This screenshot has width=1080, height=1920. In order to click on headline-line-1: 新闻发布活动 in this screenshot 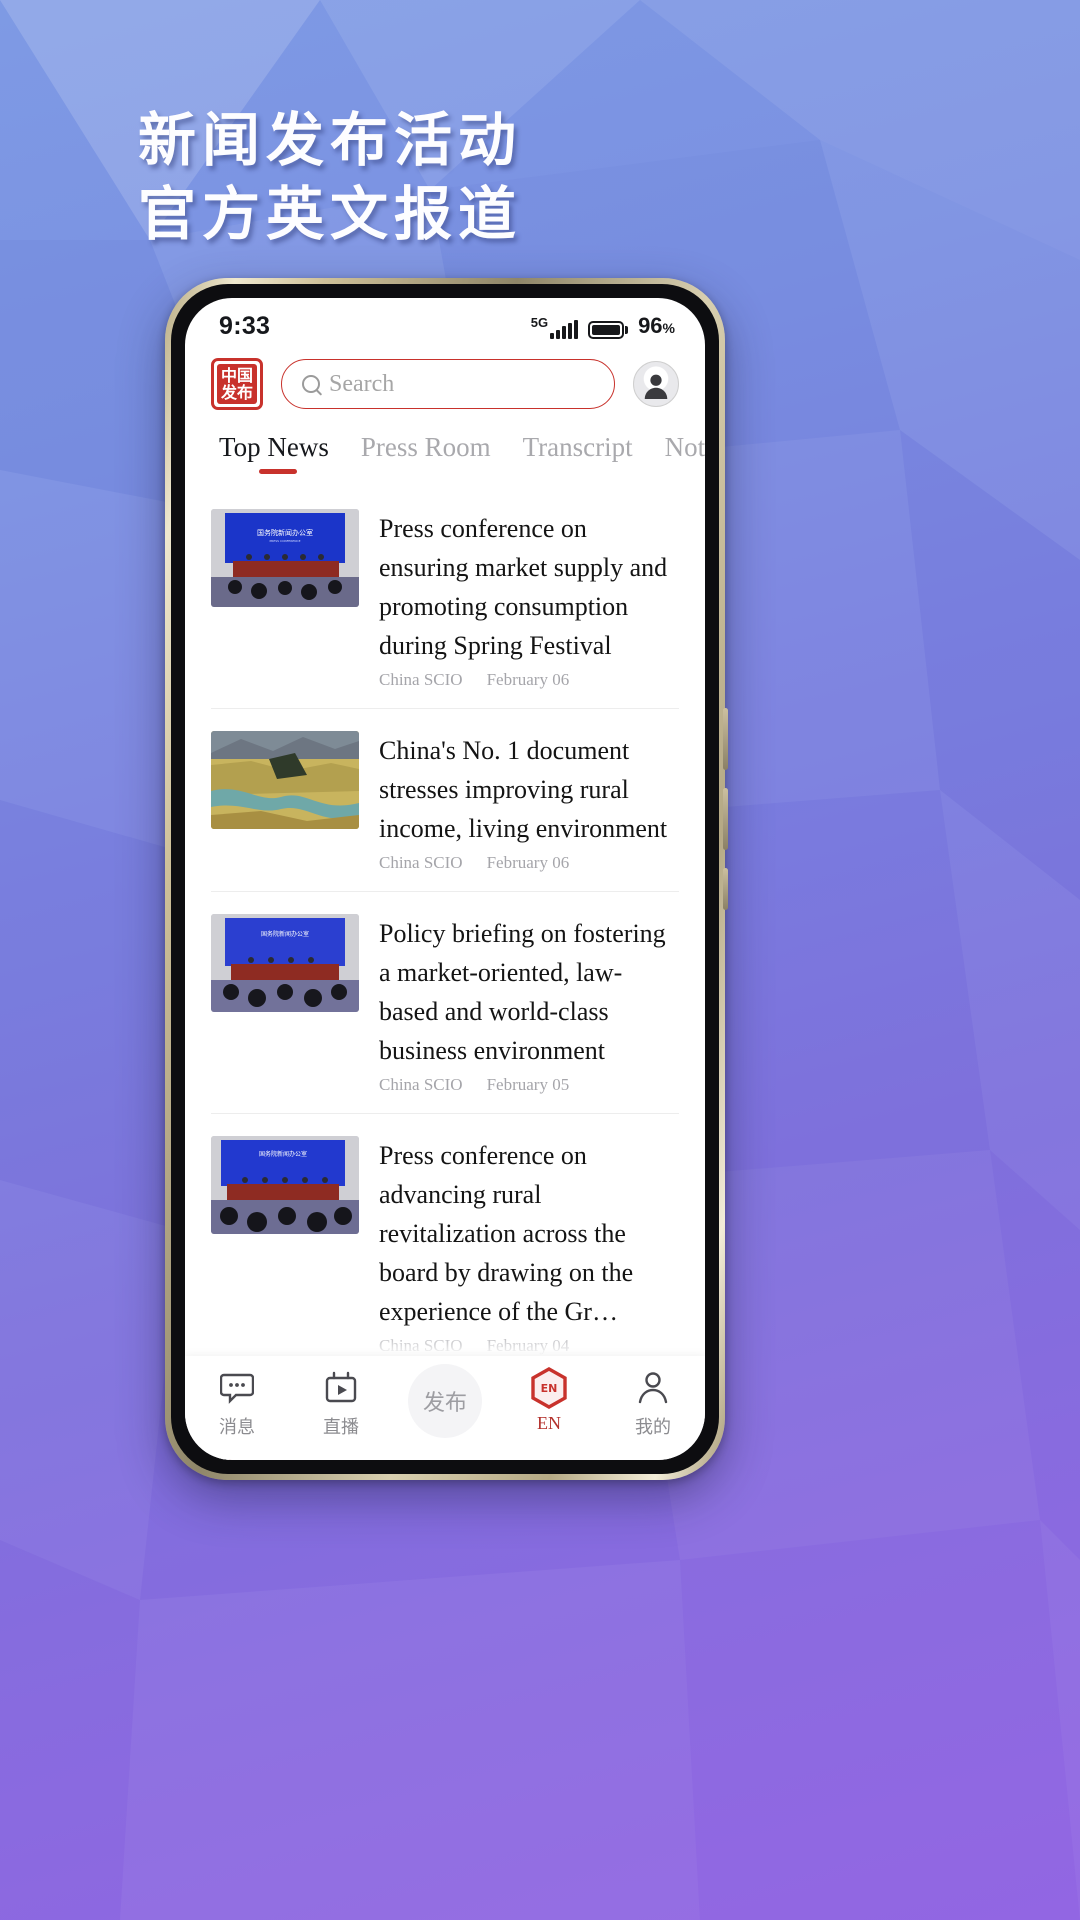, I will do `click(330, 140)`.